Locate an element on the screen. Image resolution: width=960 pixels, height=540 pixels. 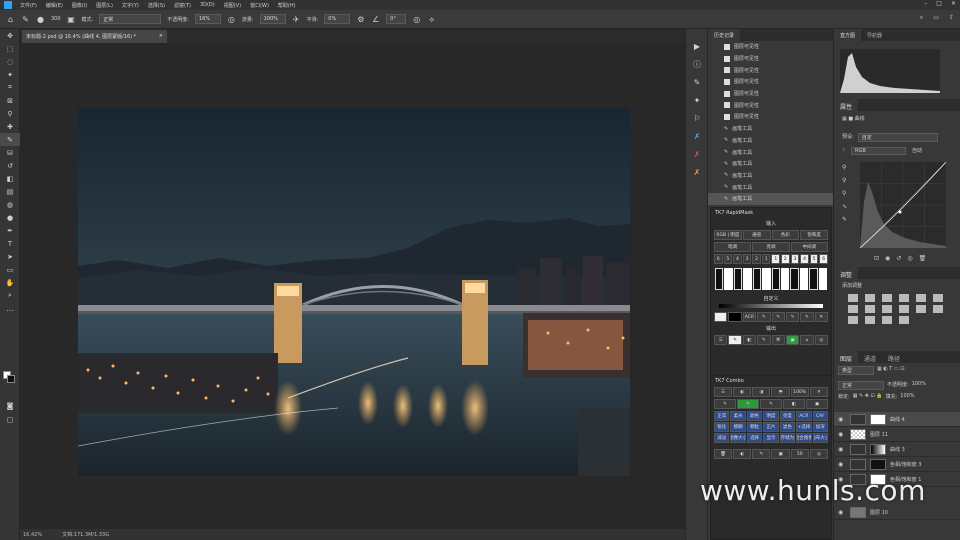
midtones-button: 中间调 is located at coordinates (809, 247).